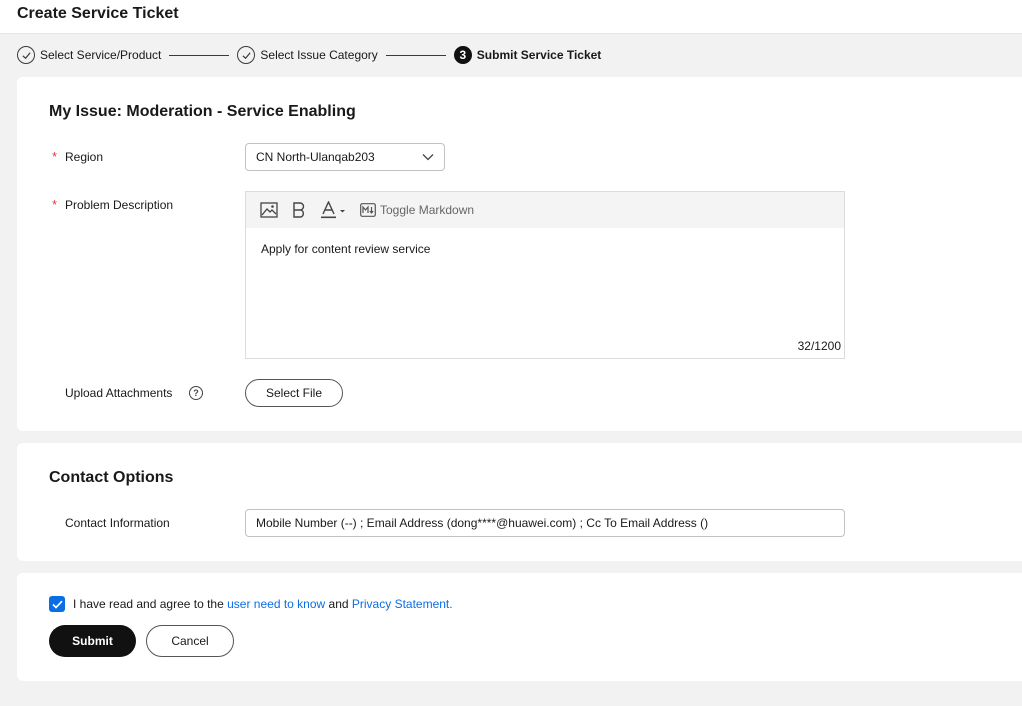 This screenshot has height=706, width=1022. I want to click on contact-information-label: Contact Information, so click(117, 523).